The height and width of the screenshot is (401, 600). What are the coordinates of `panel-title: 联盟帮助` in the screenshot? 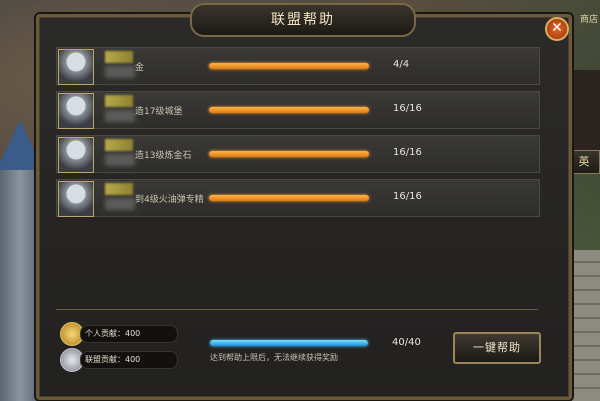 It's located at (303, 20).